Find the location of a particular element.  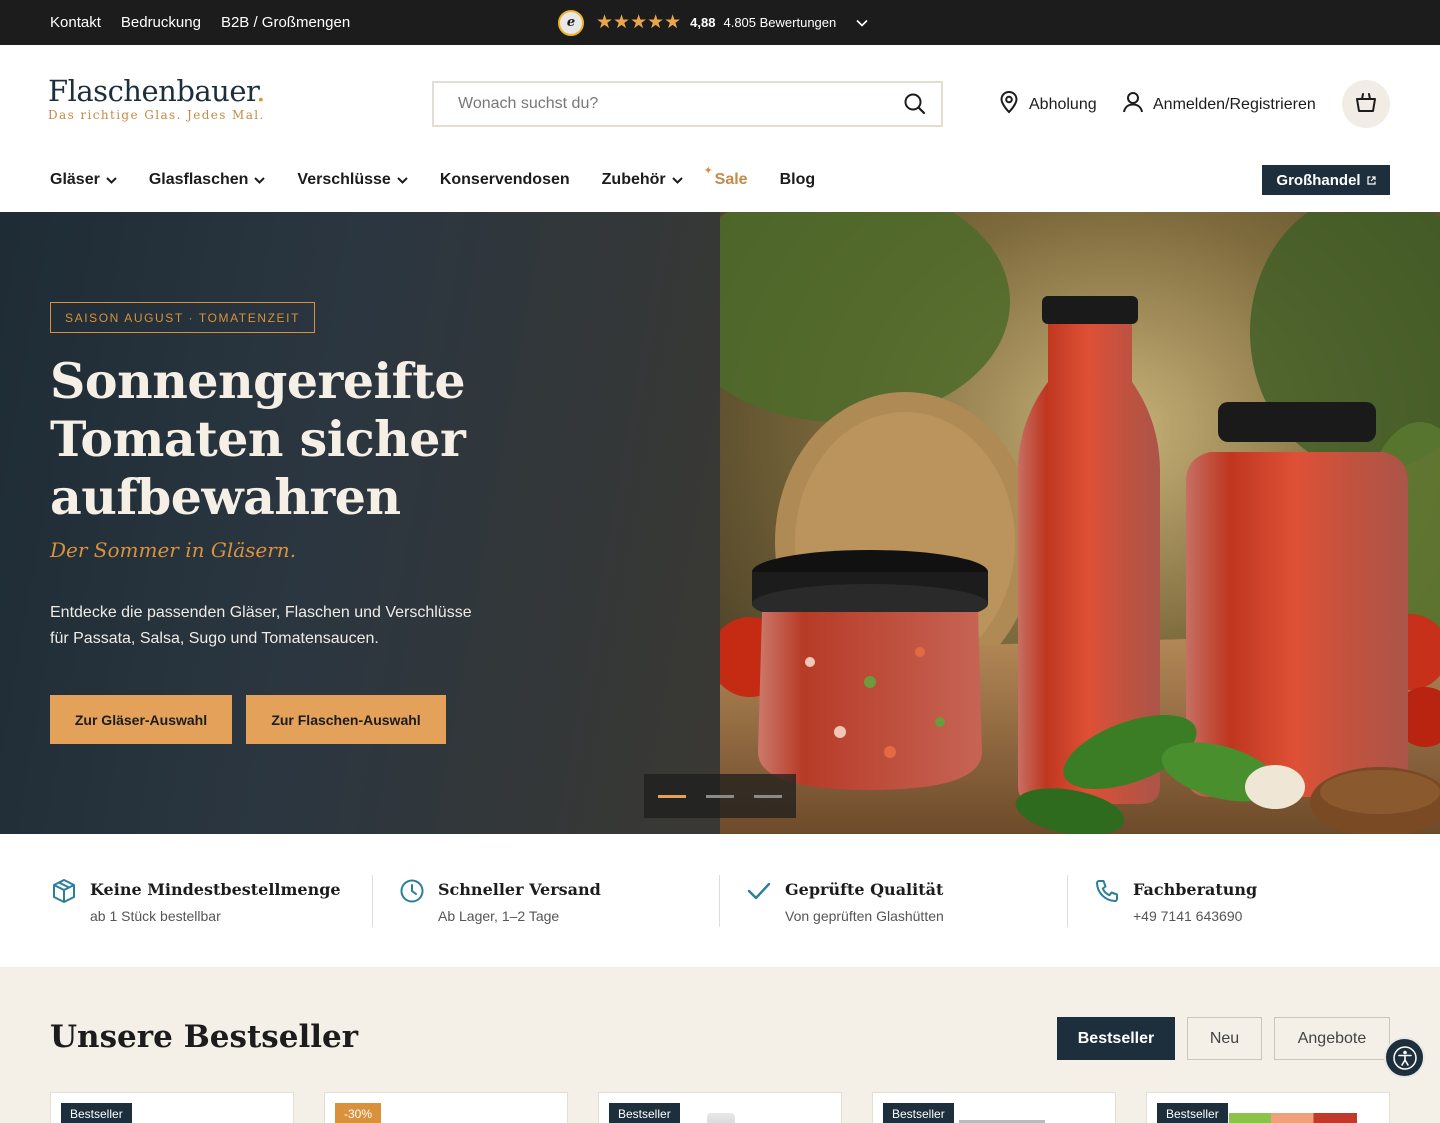

usp-item: Fachberatung +49 7141 643690 is located at coordinates (1243, 901).